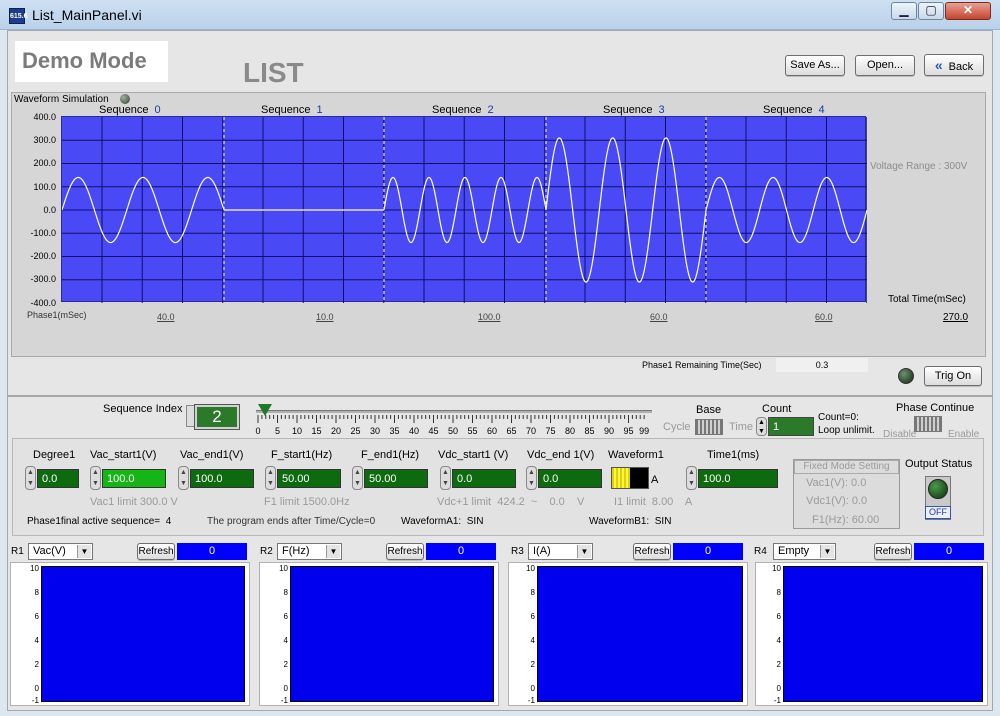 Image resolution: width=1000 pixels, height=716 pixels. I want to click on monitor-r4-refresh-button: Refresh, so click(893, 551).